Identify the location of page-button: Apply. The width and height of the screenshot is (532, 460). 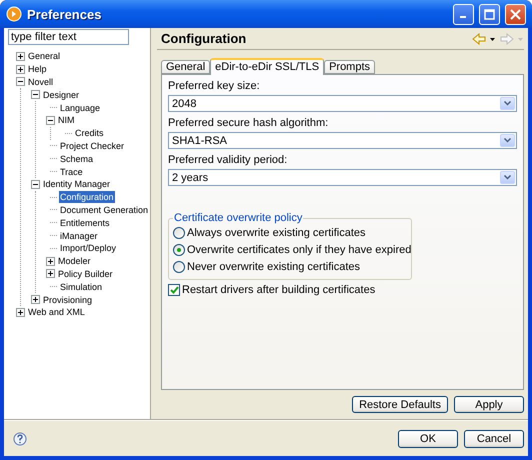
(489, 404).